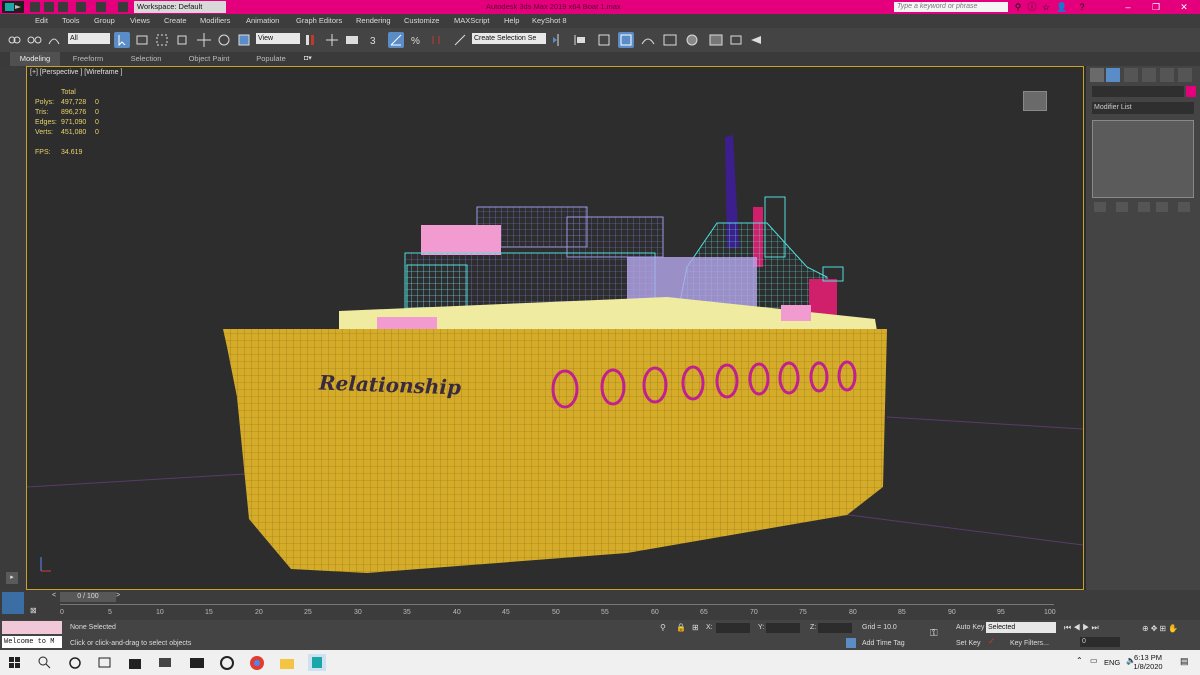  What do you see at coordinates (994, 642) in the screenshot?
I see `set-key-checkmark-icon: ✓` at bounding box center [994, 642].